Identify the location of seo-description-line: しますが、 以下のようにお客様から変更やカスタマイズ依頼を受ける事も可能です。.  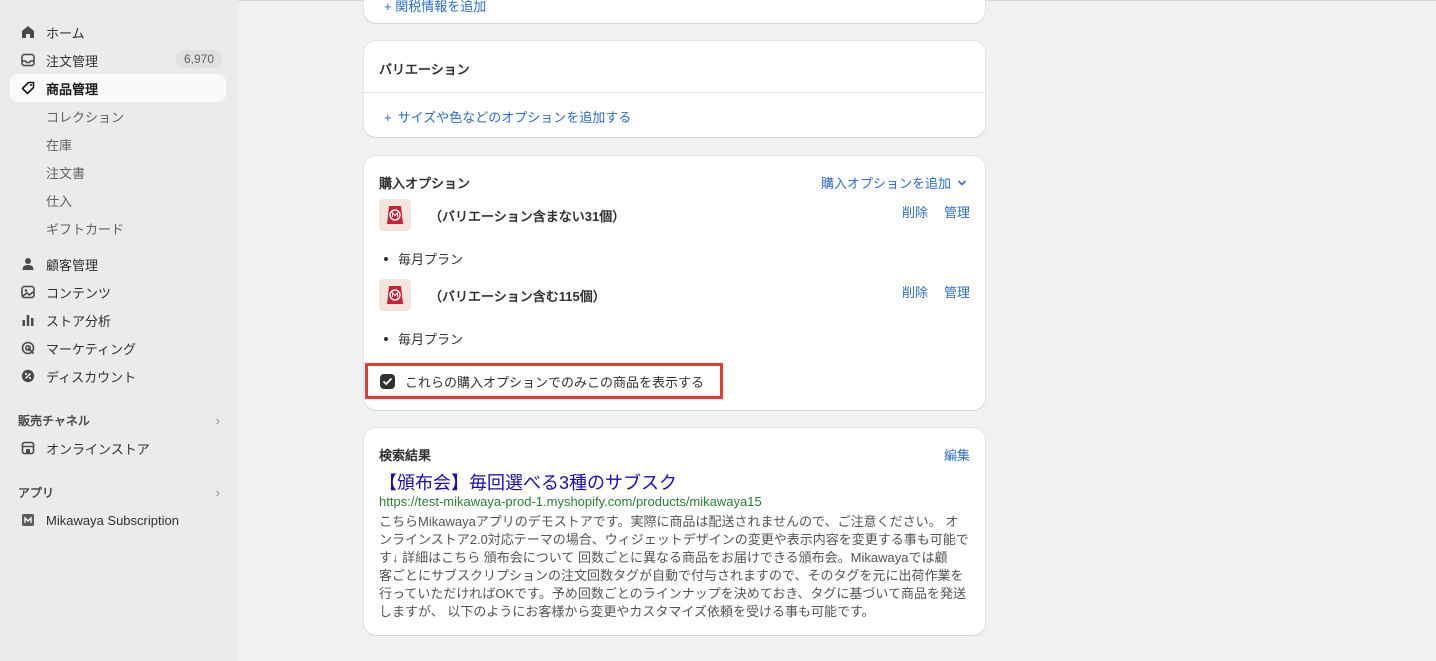
(627, 611).